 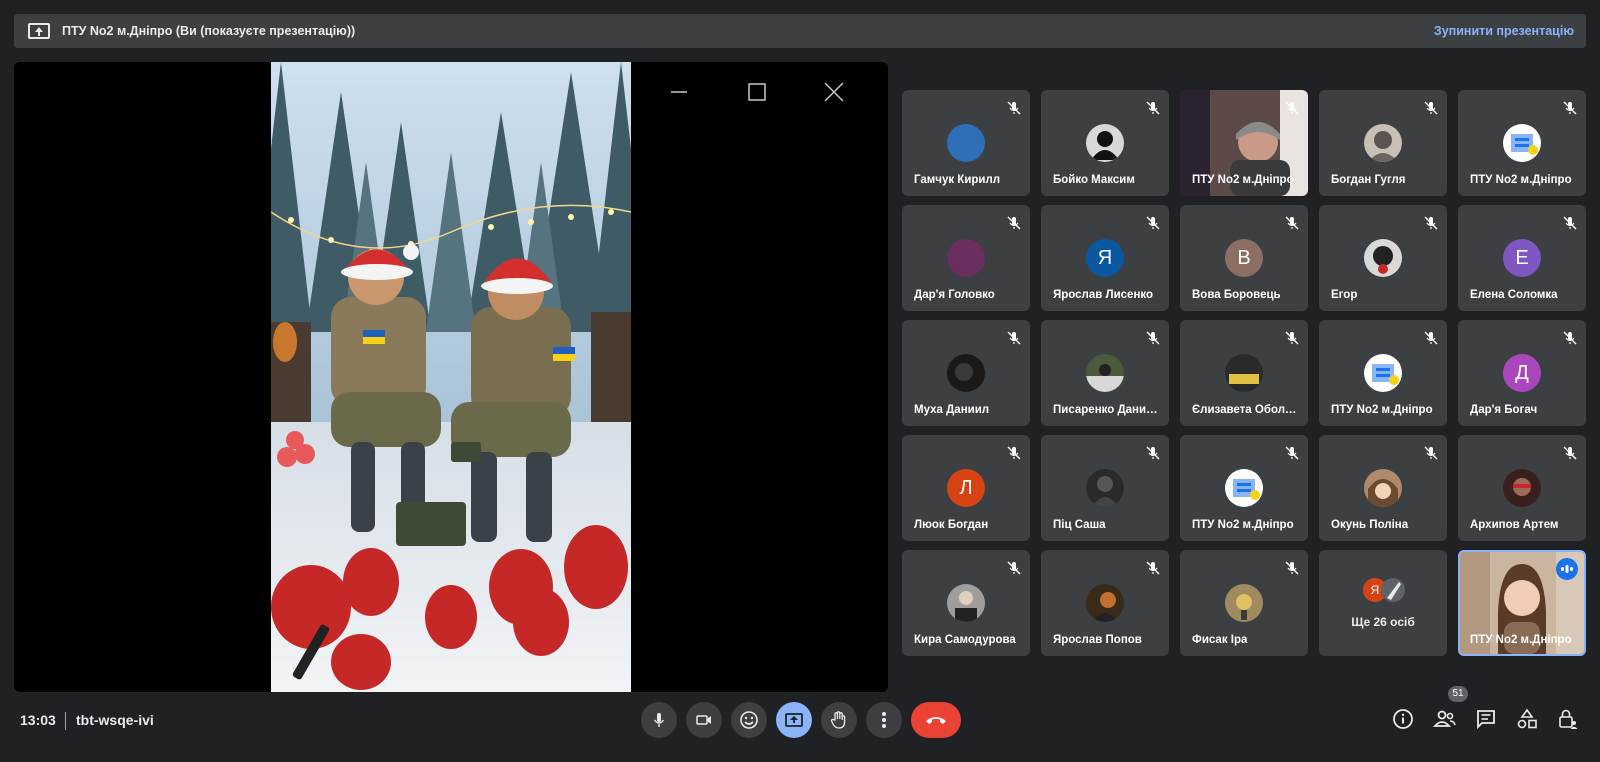 I want to click on divider, so click(x=65, y=721).